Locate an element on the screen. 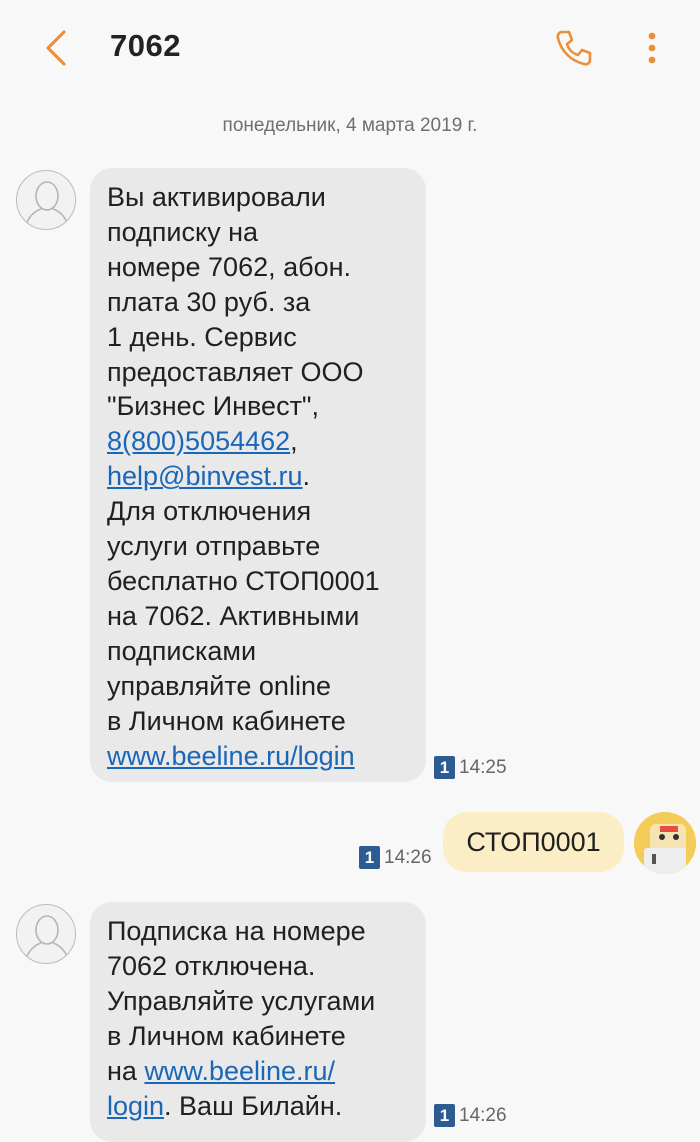 Image resolution: width=700 pixels, height=1142 pixels. url-link-continued: login is located at coordinates (135, 1106).